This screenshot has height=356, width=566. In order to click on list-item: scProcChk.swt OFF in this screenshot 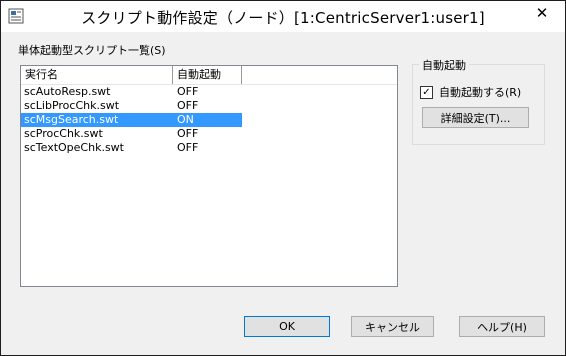, I will do `click(131, 134)`.